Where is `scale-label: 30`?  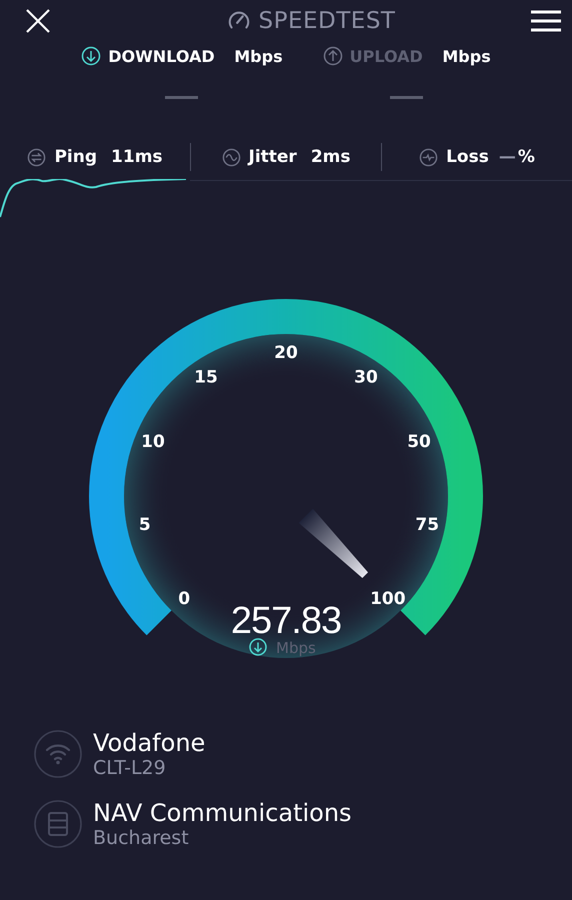
scale-label: 30 is located at coordinates (366, 377).